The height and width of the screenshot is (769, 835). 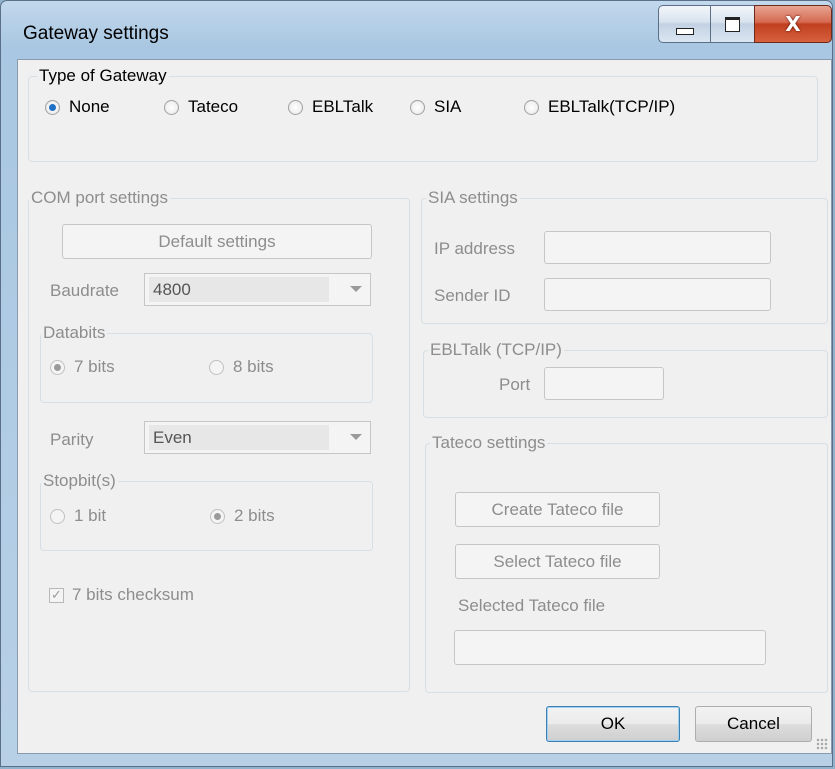 What do you see at coordinates (753, 724) in the screenshot?
I see `cancel-button: Cancel` at bounding box center [753, 724].